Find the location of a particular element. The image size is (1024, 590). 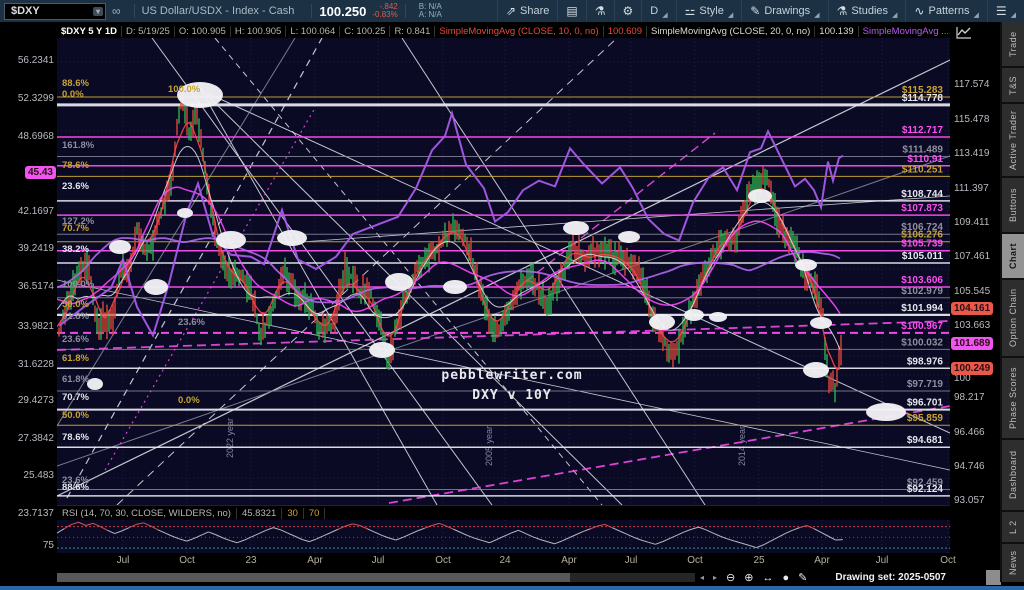

settings-button: ⚙ is located at coordinates (627, 11).